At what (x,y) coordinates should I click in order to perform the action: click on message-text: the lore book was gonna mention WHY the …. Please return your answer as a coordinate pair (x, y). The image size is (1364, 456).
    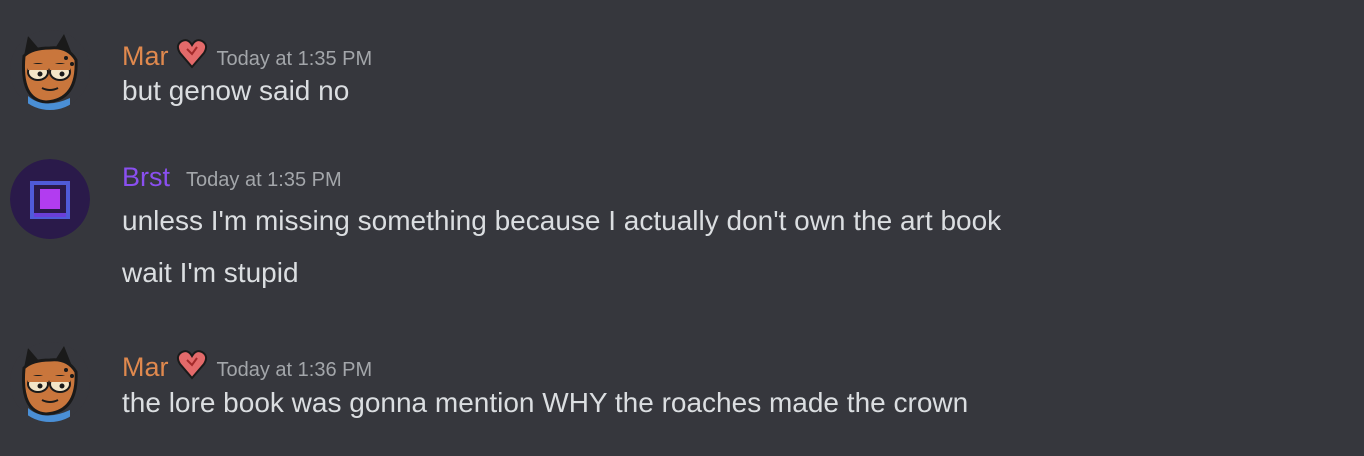
    Looking at the image, I should click on (545, 402).